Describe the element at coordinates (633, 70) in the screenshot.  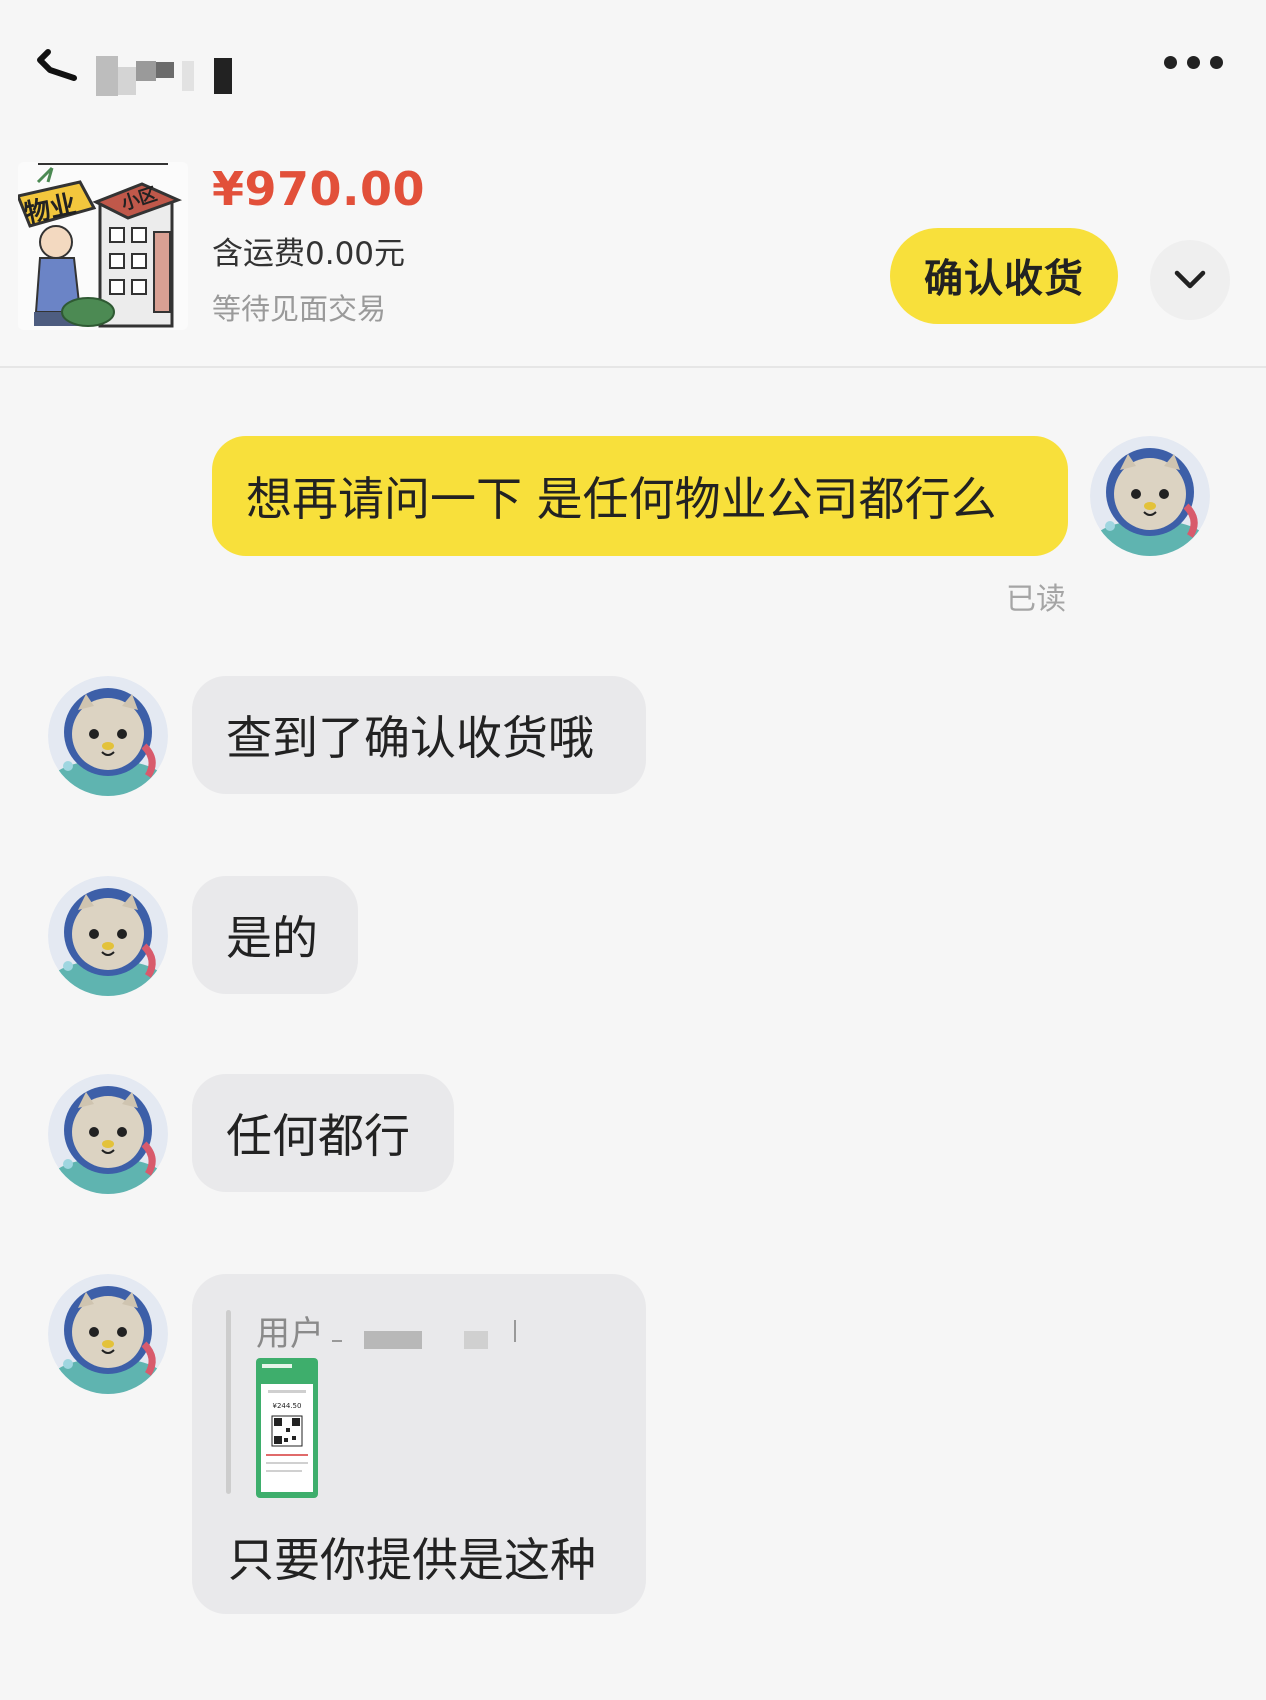
I see `top-bar` at that location.